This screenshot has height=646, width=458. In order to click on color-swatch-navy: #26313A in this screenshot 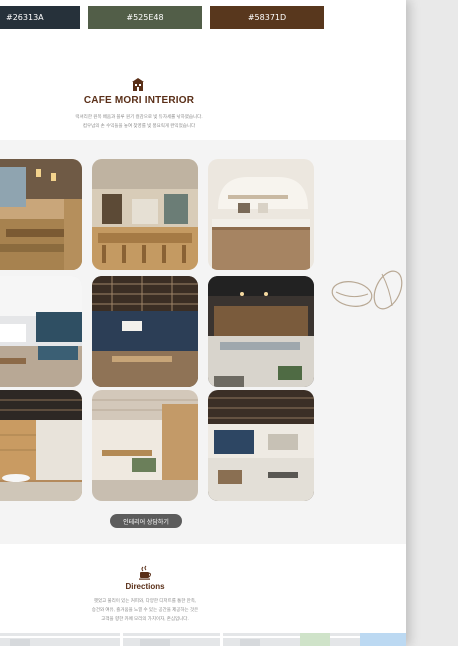, I will do `click(40, 17)`.